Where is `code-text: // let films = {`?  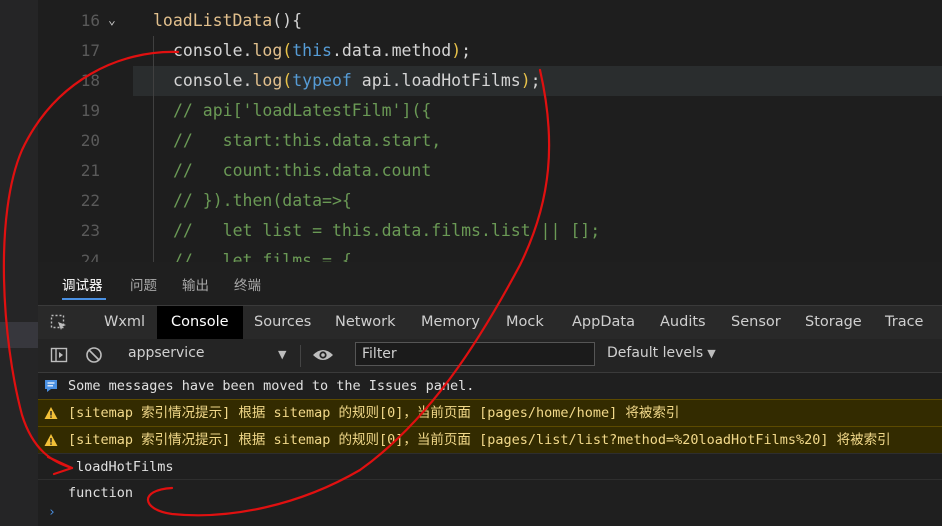 code-text: // let films = { is located at coordinates (262, 254).